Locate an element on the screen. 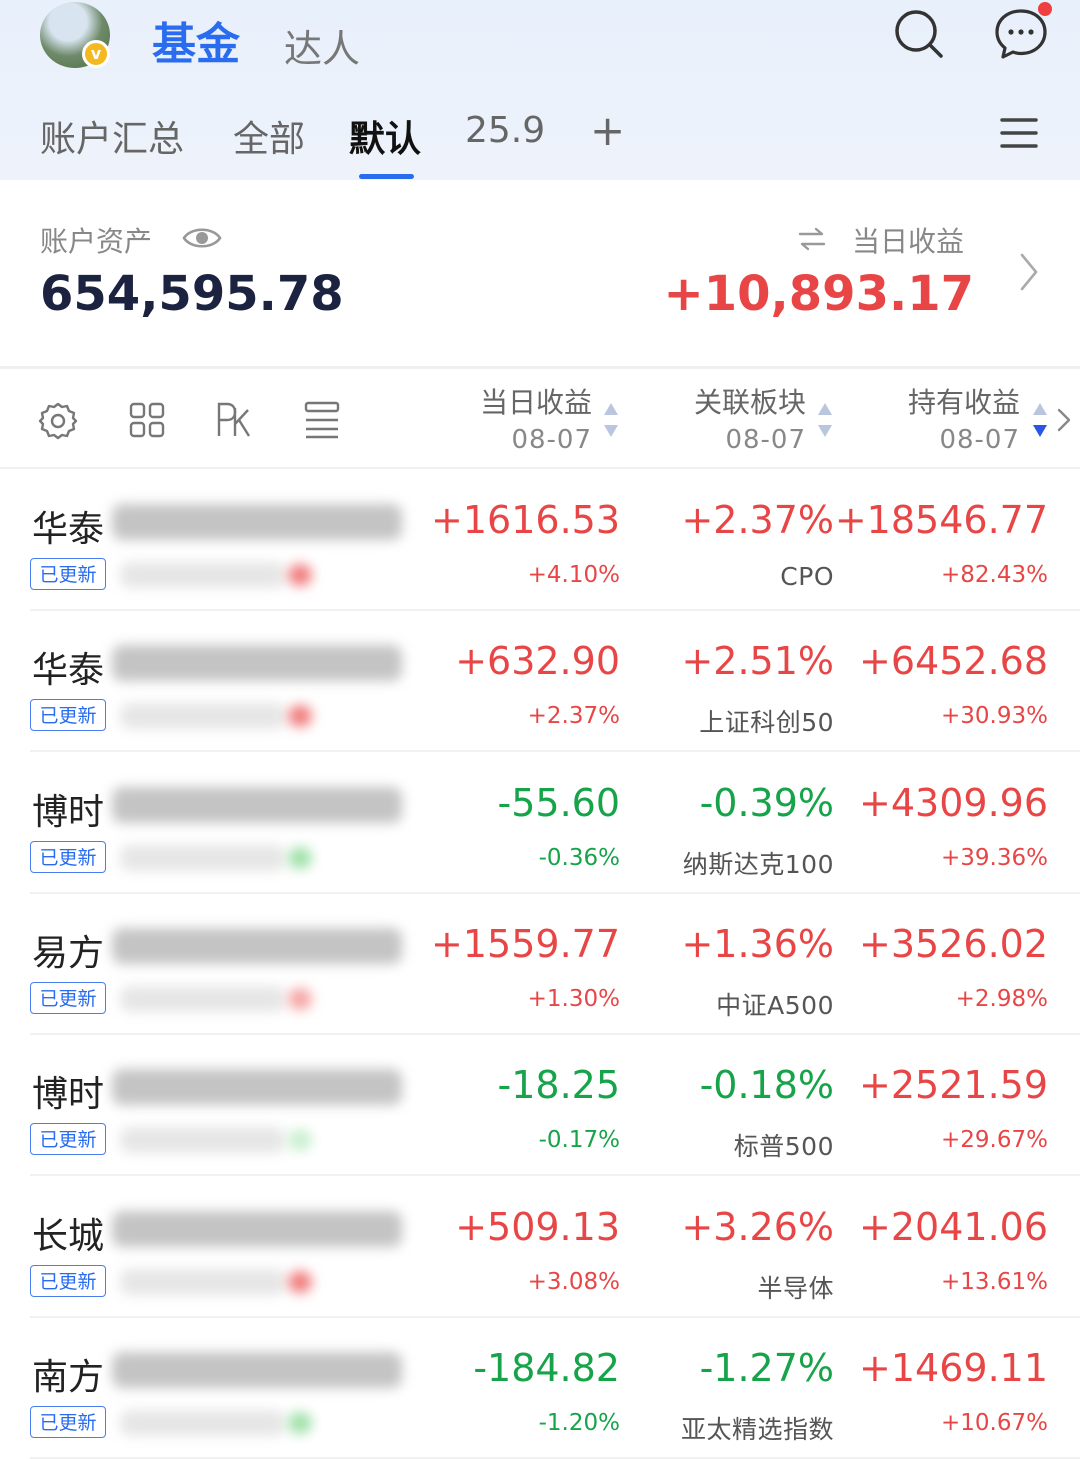 This screenshot has width=1080, height=1459. holding-profit-pct: +82.43% is located at coordinates (994, 575).